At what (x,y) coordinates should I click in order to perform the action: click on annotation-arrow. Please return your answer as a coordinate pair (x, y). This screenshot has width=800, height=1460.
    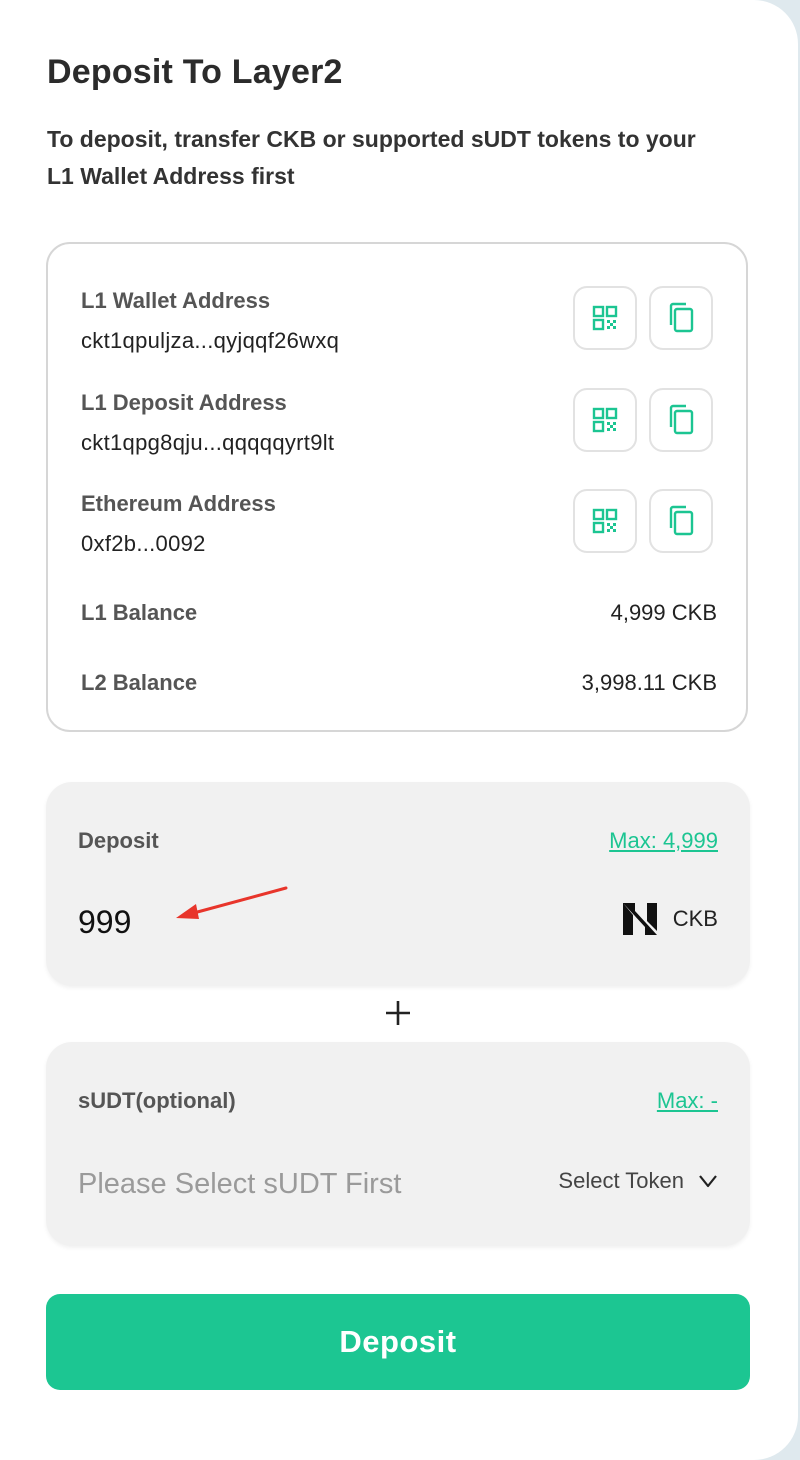
    Looking at the image, I should click on (232, 902).